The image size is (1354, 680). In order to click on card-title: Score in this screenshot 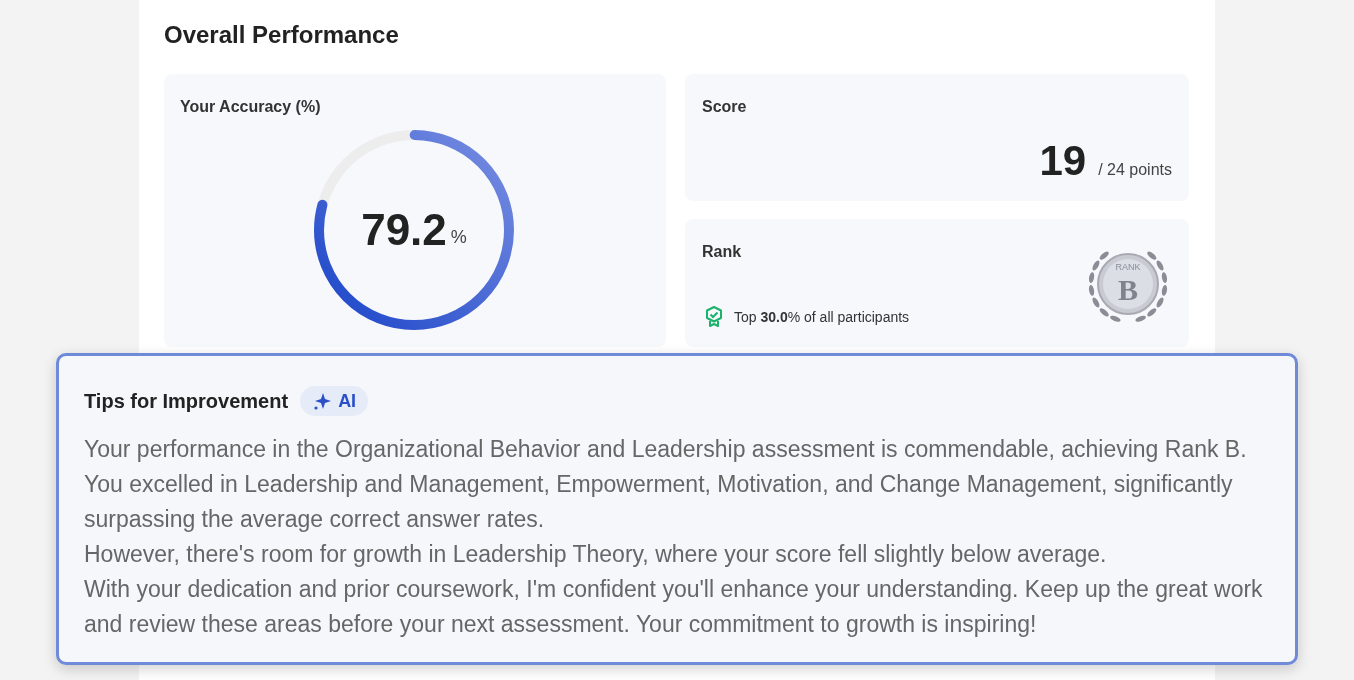, I will do `click(725, 107)`.